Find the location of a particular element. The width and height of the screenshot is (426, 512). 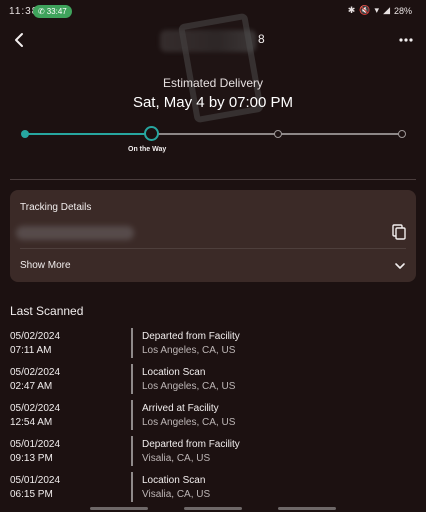

scan-time: 02:47 AM is located at coordinates (31, 386).